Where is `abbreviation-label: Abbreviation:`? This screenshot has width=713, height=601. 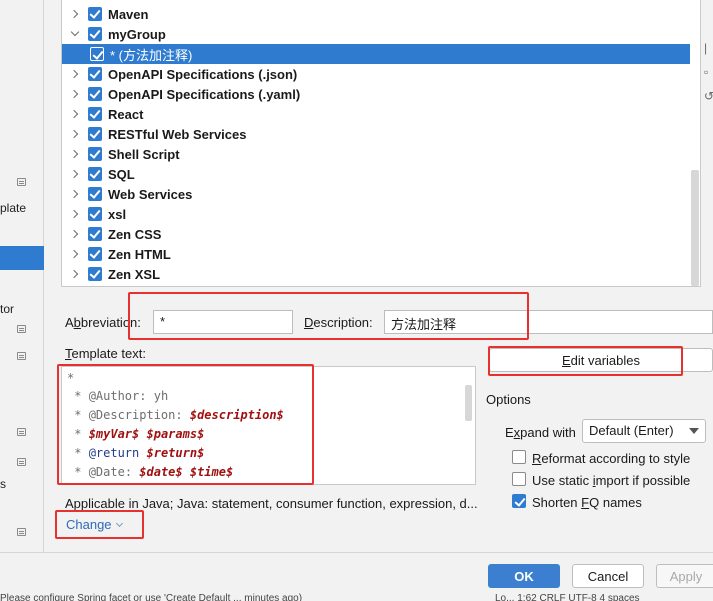
abbreviation-label: Abbreviation: is located at coordinates (103, 322).